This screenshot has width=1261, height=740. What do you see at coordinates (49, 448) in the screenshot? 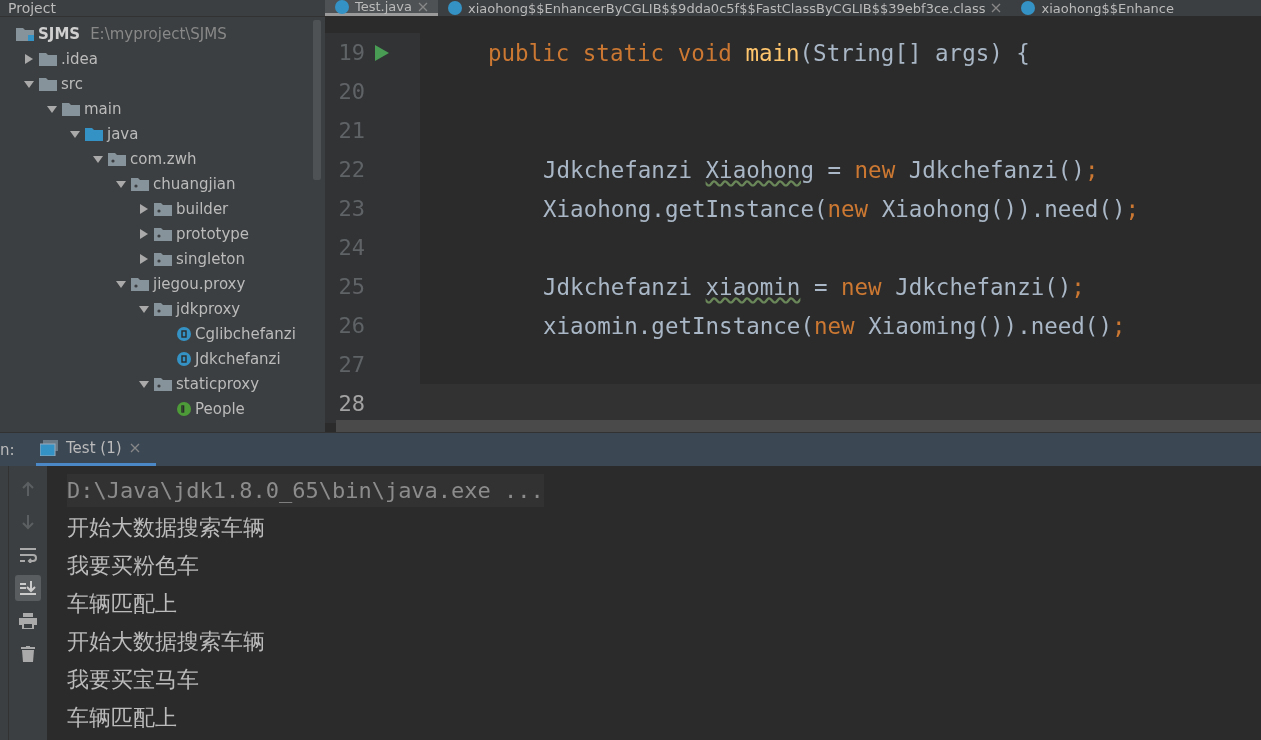
I see `console-icon` at bounding box center [49, 448].